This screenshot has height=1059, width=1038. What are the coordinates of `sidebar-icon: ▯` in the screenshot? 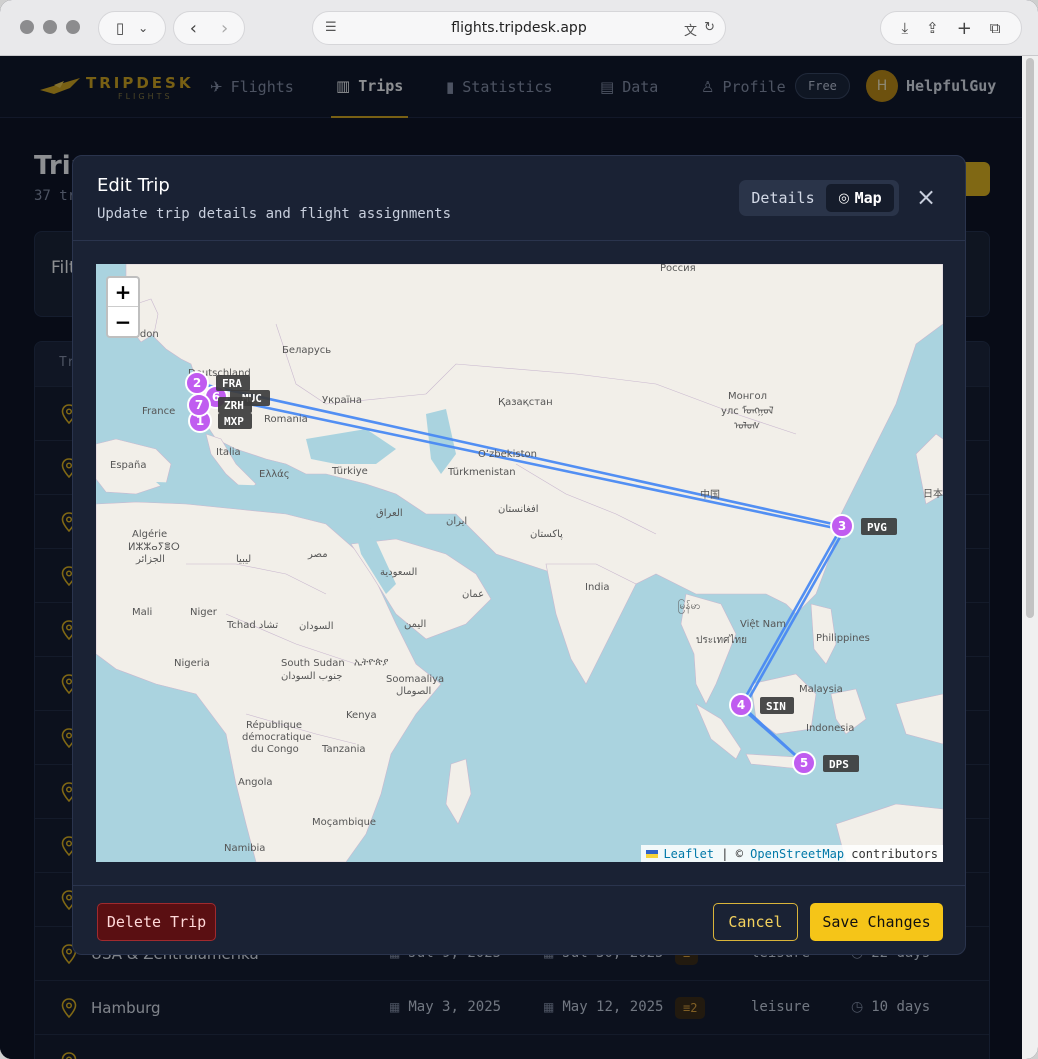 It's located at (120, 28).